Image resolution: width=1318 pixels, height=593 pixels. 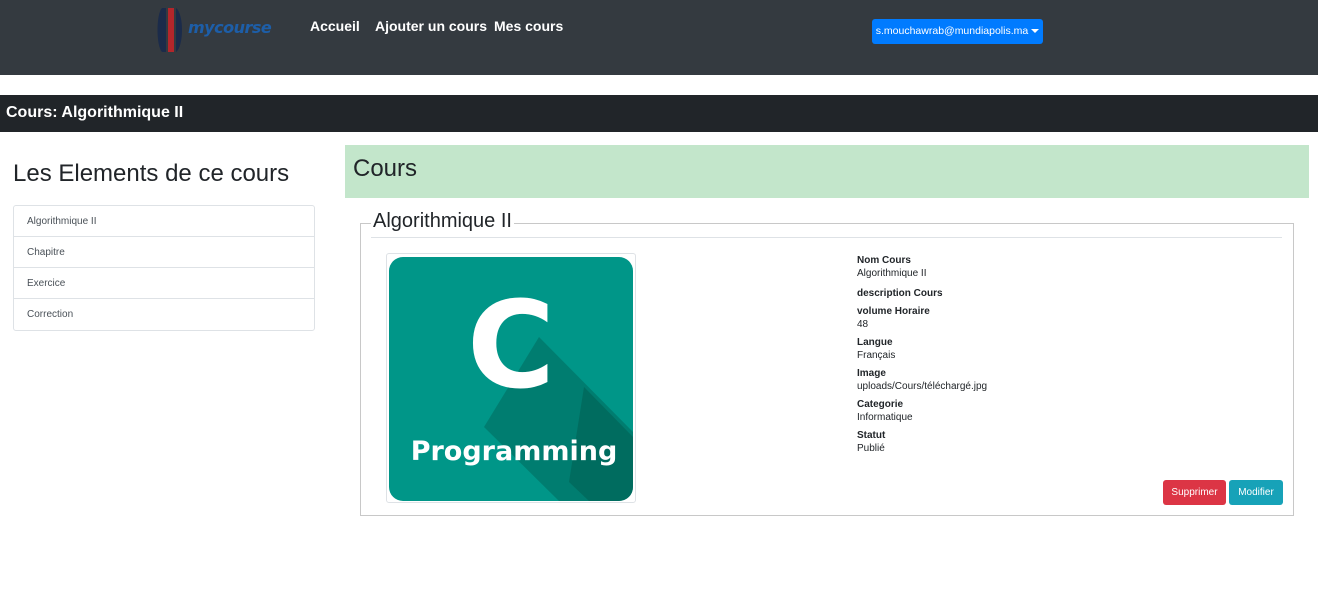 I want to click on course-image: C Programming, so click(x=511, y=378).